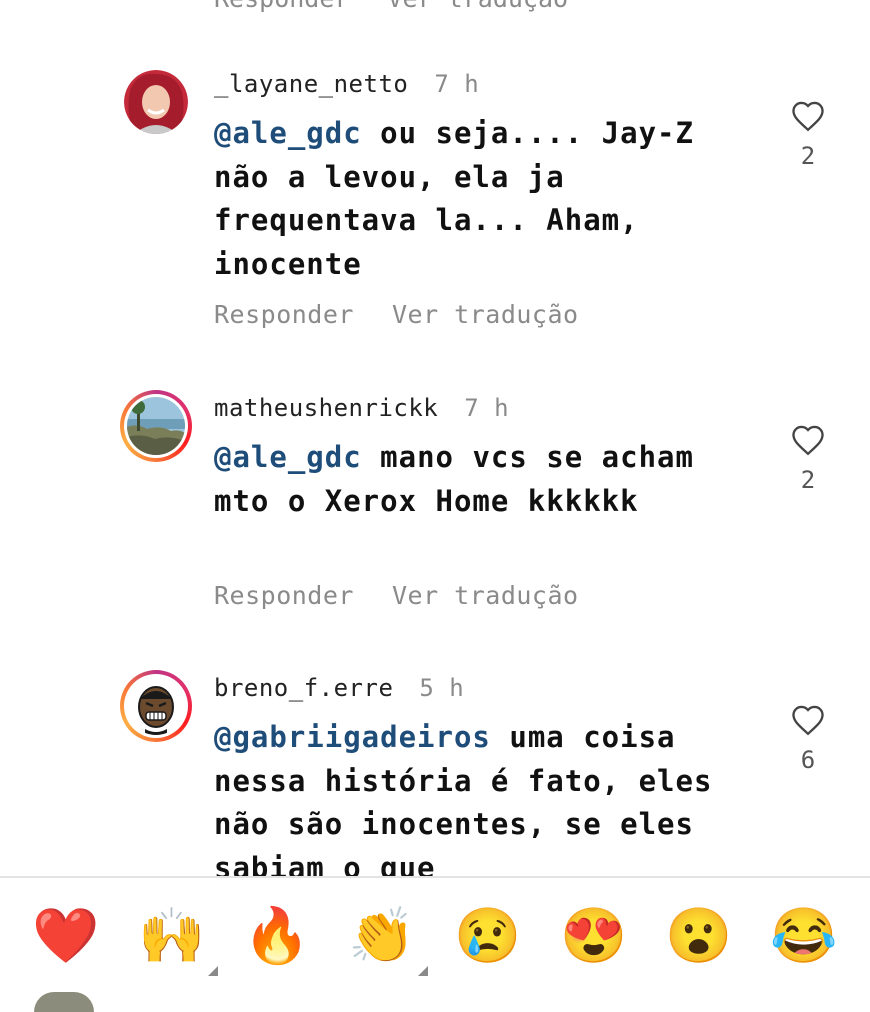  What do you see at coordinates (311, 84) in the screenshot?
I see `username: _layane_netto` at bounding box center [311, 84].